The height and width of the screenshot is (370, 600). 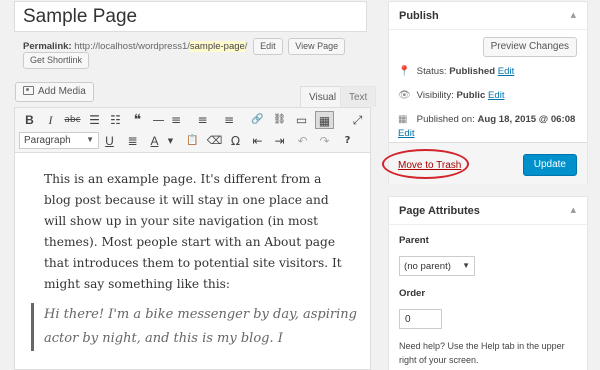 I want to click on bulleted-list-icon: ☰, so click(x=94, y=120).